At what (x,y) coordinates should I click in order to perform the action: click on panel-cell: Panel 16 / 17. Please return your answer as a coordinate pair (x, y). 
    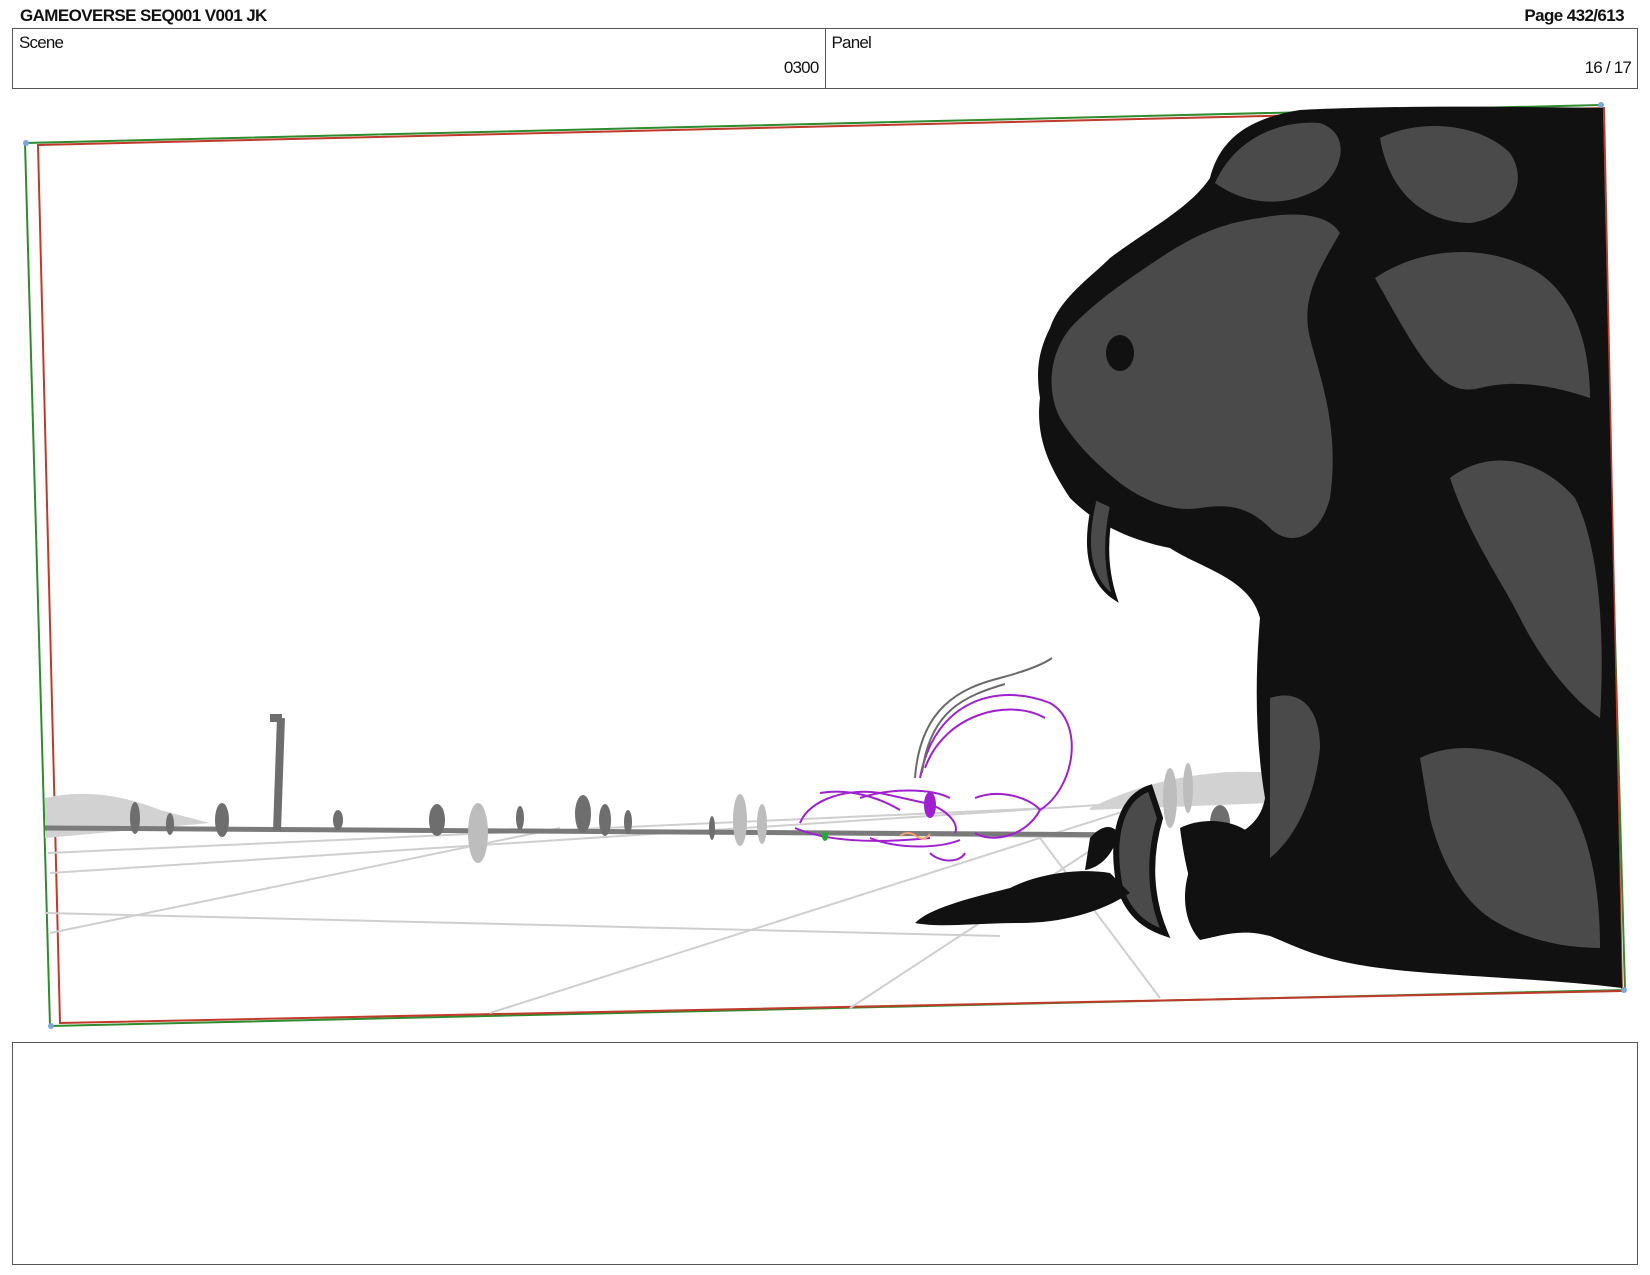
    Looking at the image, I should click on (1231, 58).